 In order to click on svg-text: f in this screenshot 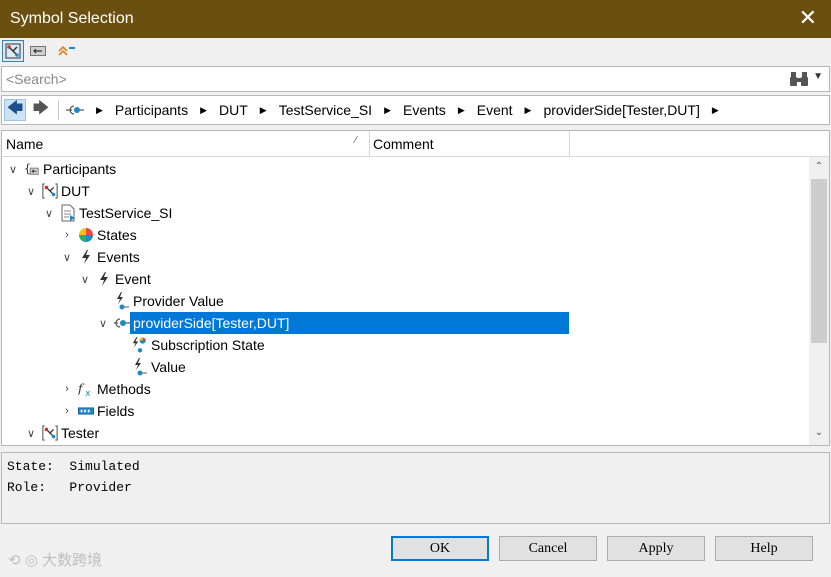, I will do `click(81, 388)`.